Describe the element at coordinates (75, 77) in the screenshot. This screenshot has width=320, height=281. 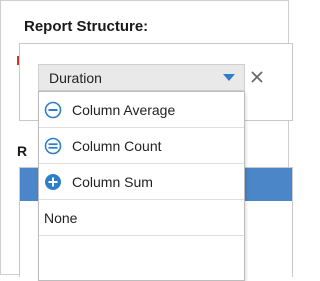
I see `aggregate-select-value: Duration` at that location.